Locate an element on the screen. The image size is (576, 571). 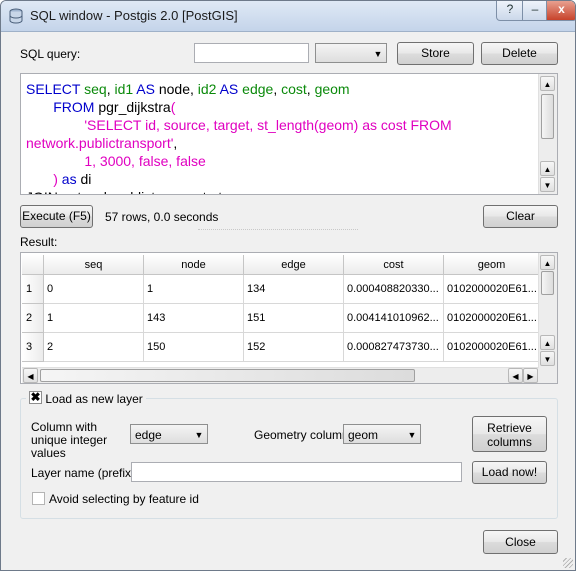
check-icon: ✖ is located at coordinates (35, 397).